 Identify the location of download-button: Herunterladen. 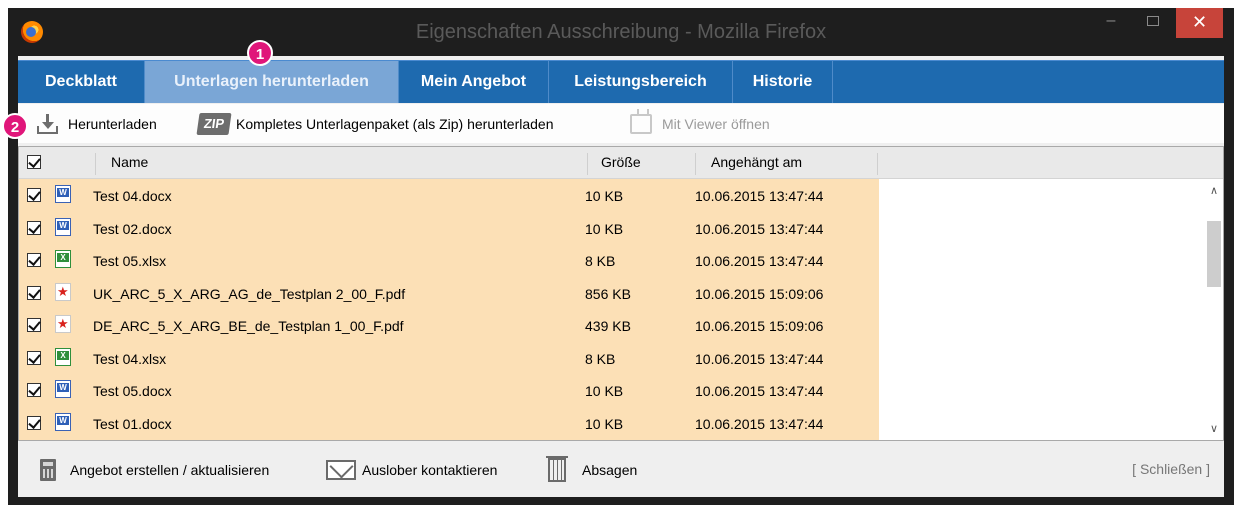
(96, 123).